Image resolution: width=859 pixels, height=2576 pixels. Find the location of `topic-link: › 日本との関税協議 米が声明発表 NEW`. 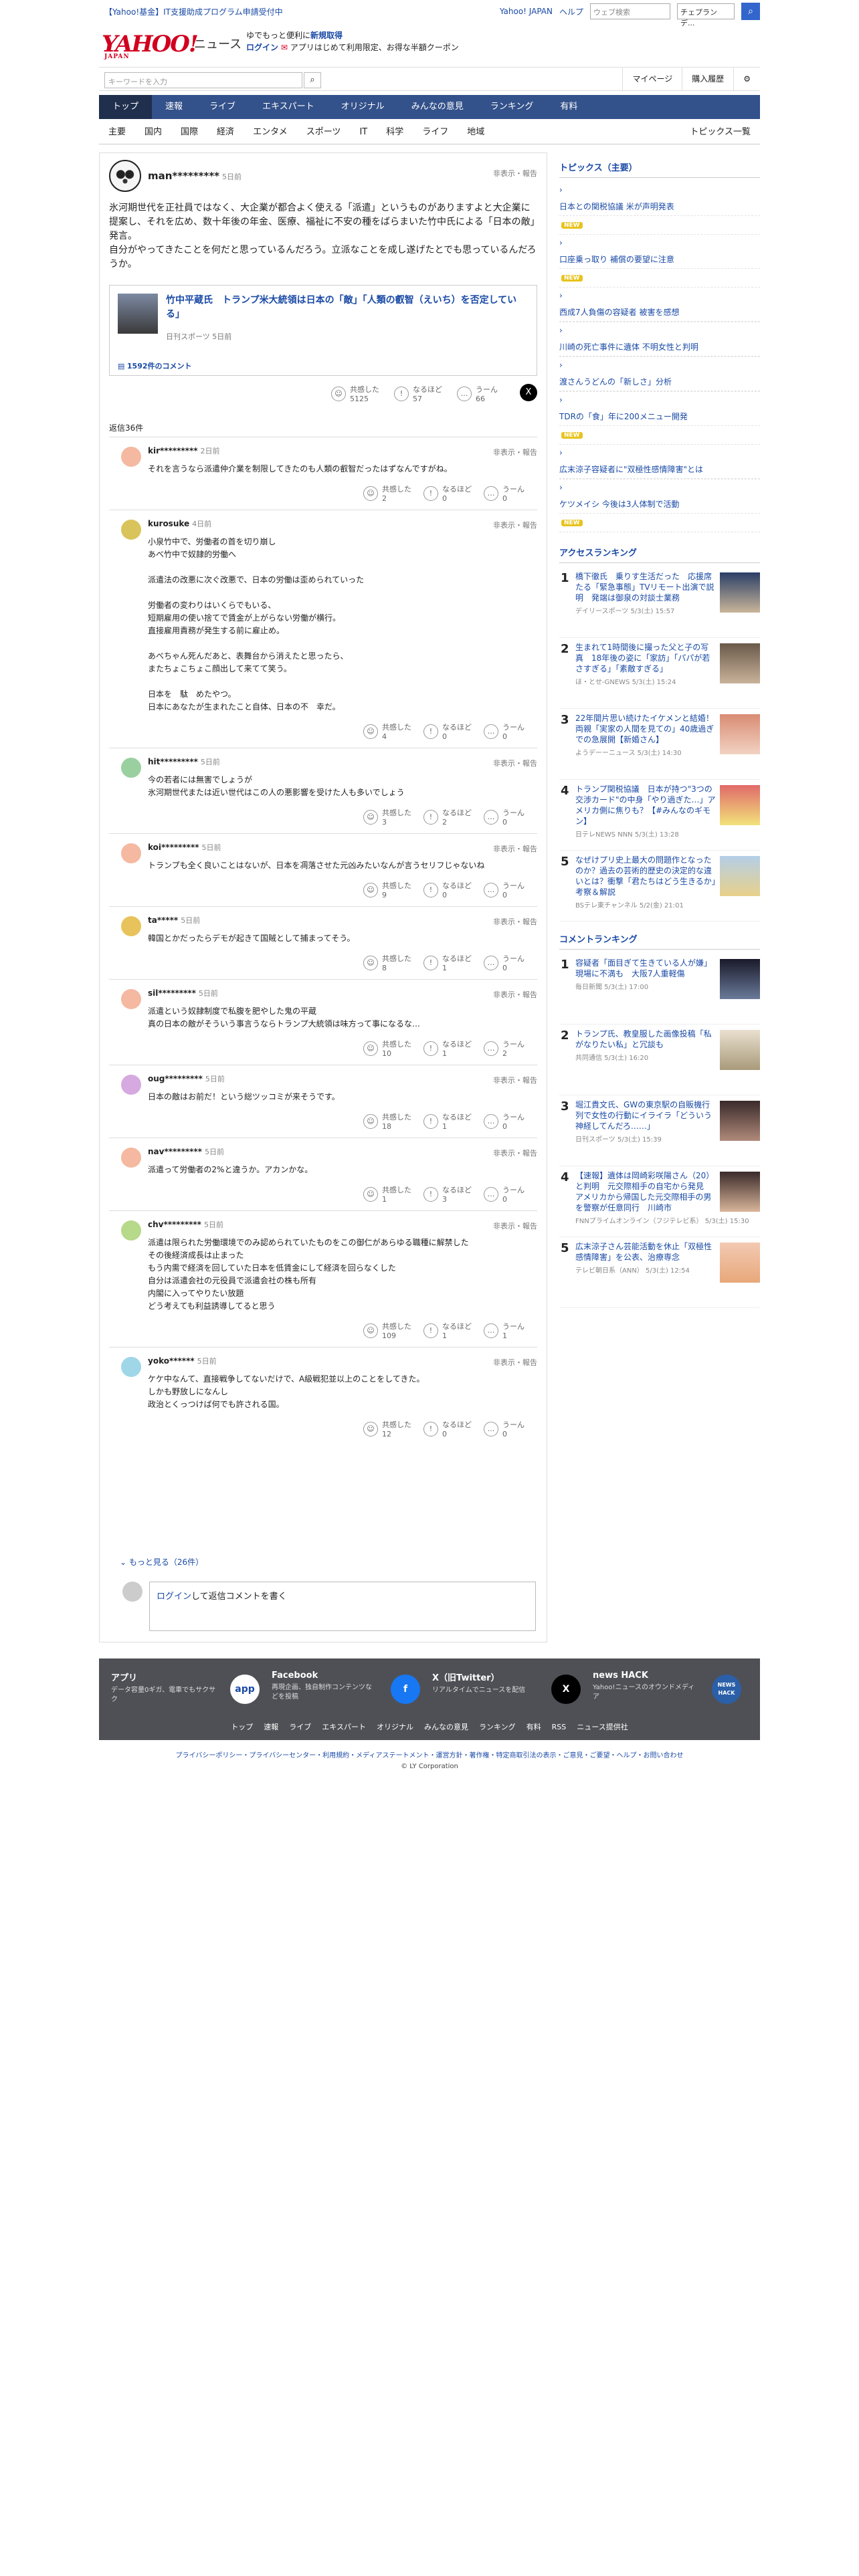

topic-link: › 日本との関税協議 米が声明発表 NEW is located at coordinates (660, 208).